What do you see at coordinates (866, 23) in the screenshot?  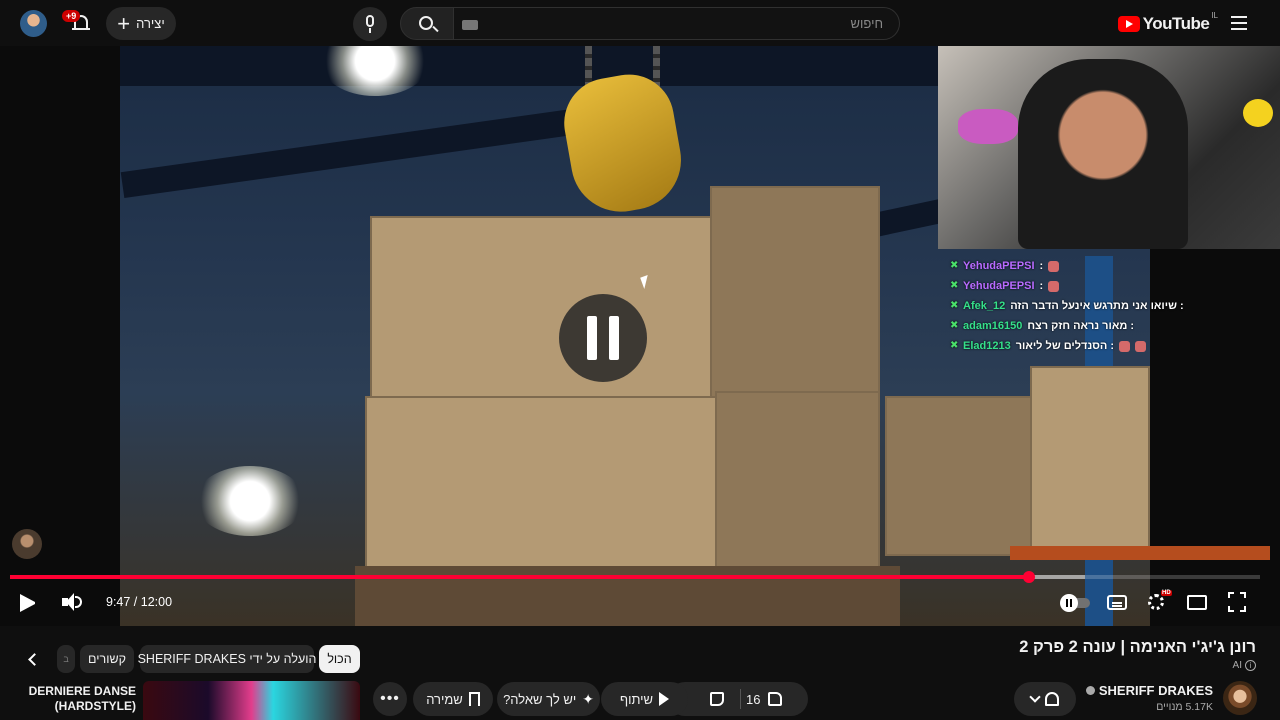 I see `search-placeholder: חיפוש` at bounding box center [866, 23].